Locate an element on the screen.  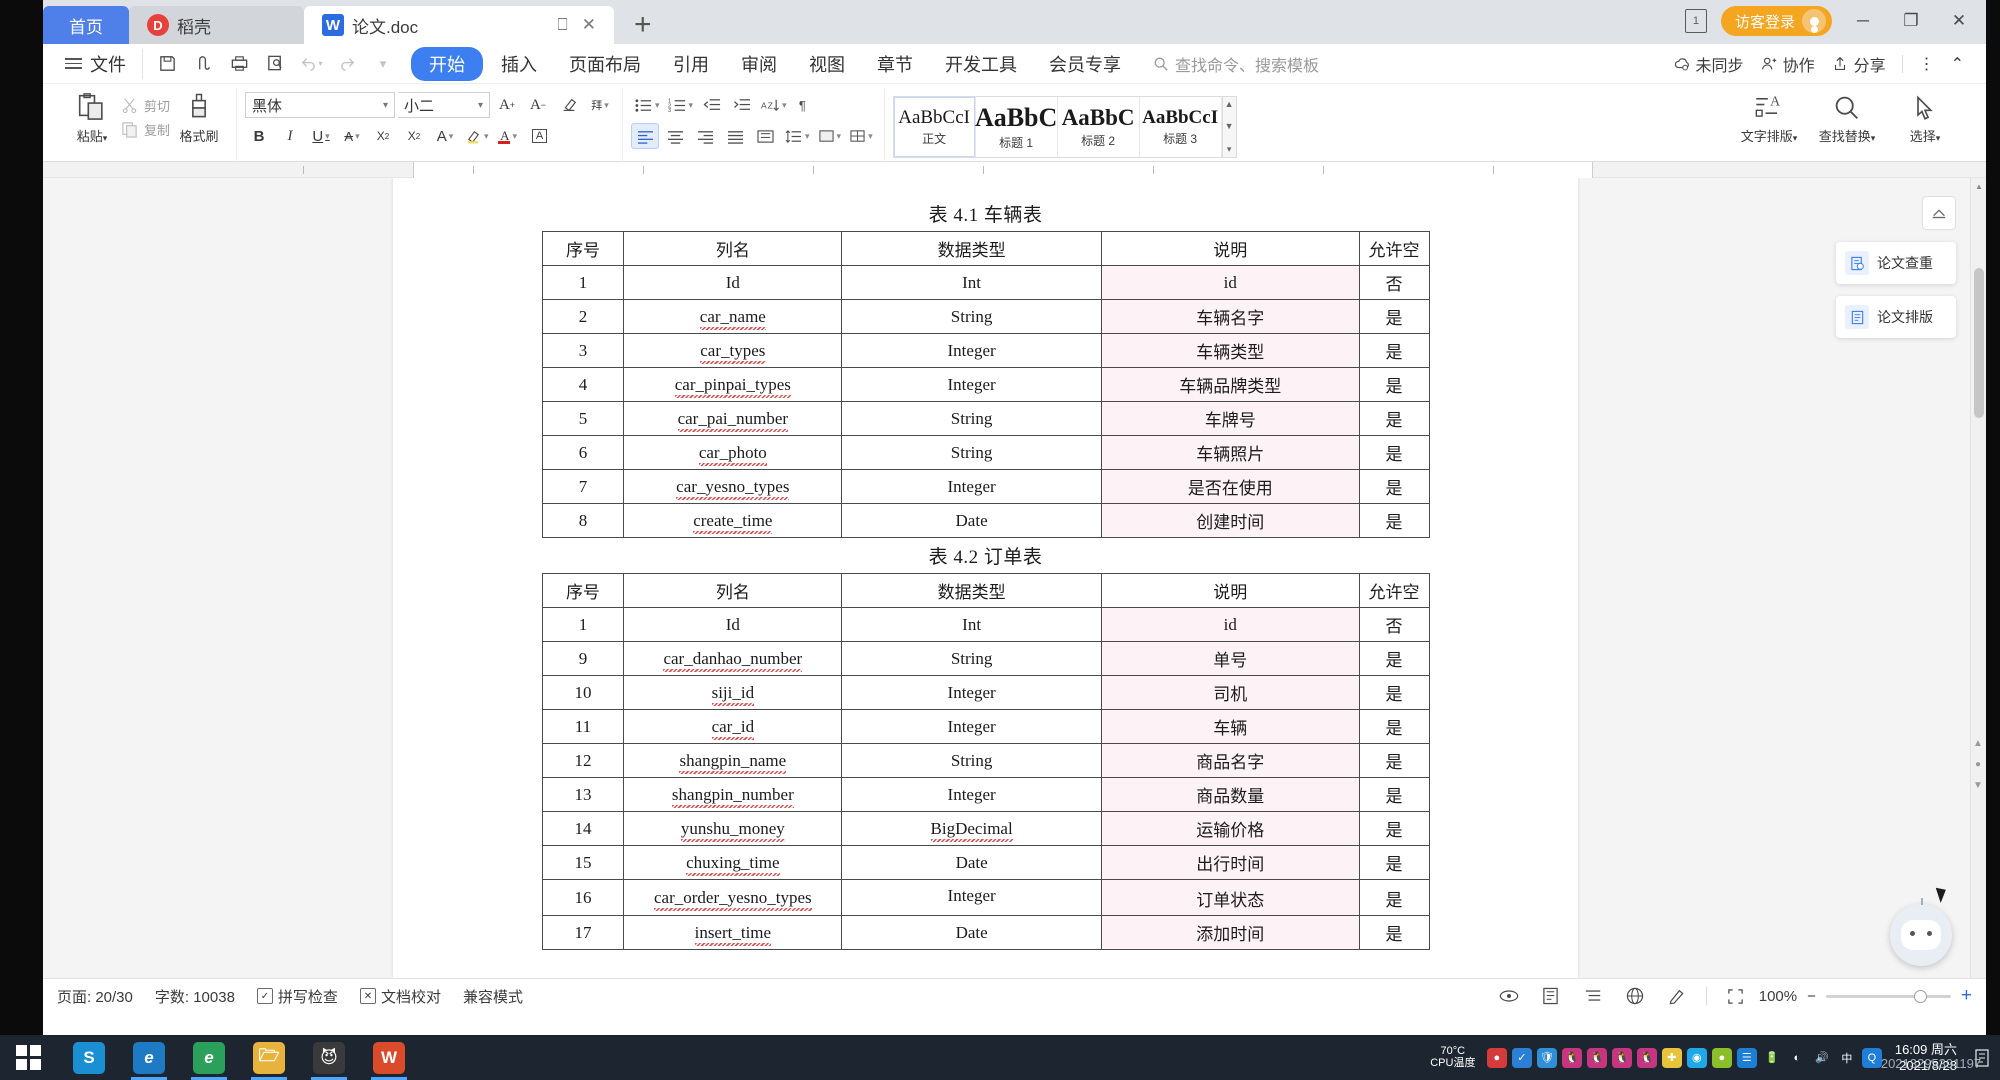
share-button: 分享 is located at coordinates (1858, 64).